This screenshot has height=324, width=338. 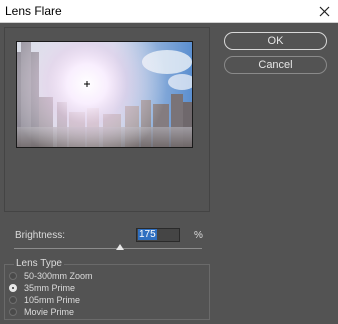 I want to click on ok-button: OK, so click(x=275, y=41).